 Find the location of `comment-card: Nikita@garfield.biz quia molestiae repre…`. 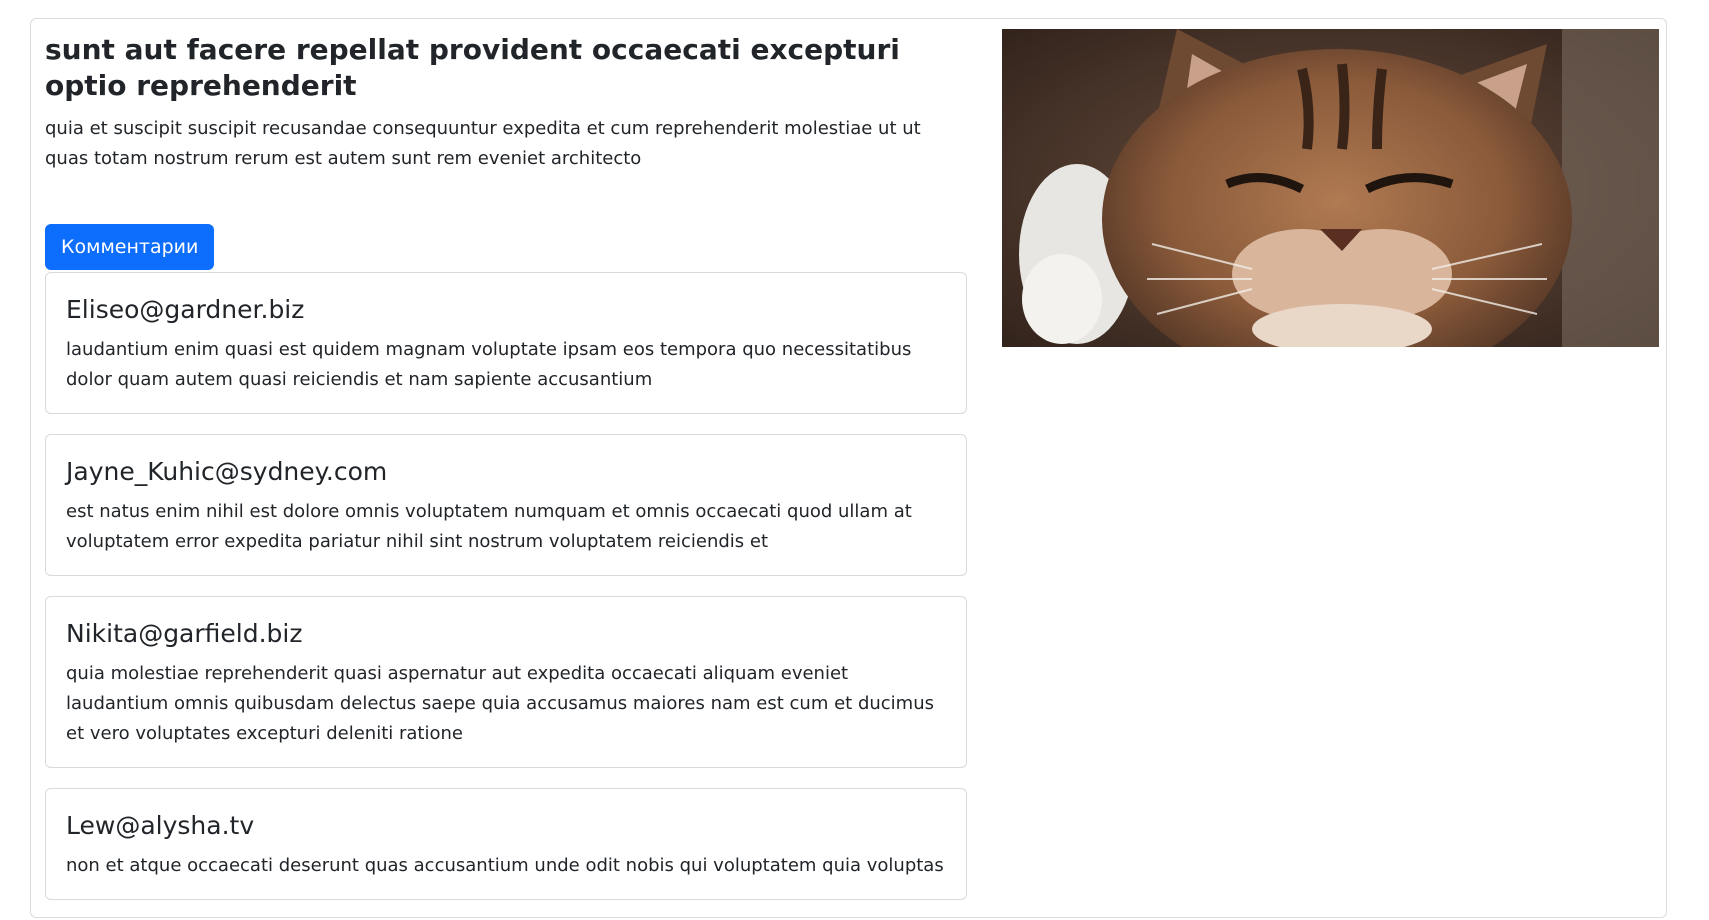

comment-card: Nikita@garfield.biz quia molestiae repre… is located at coordinates (506, 682).